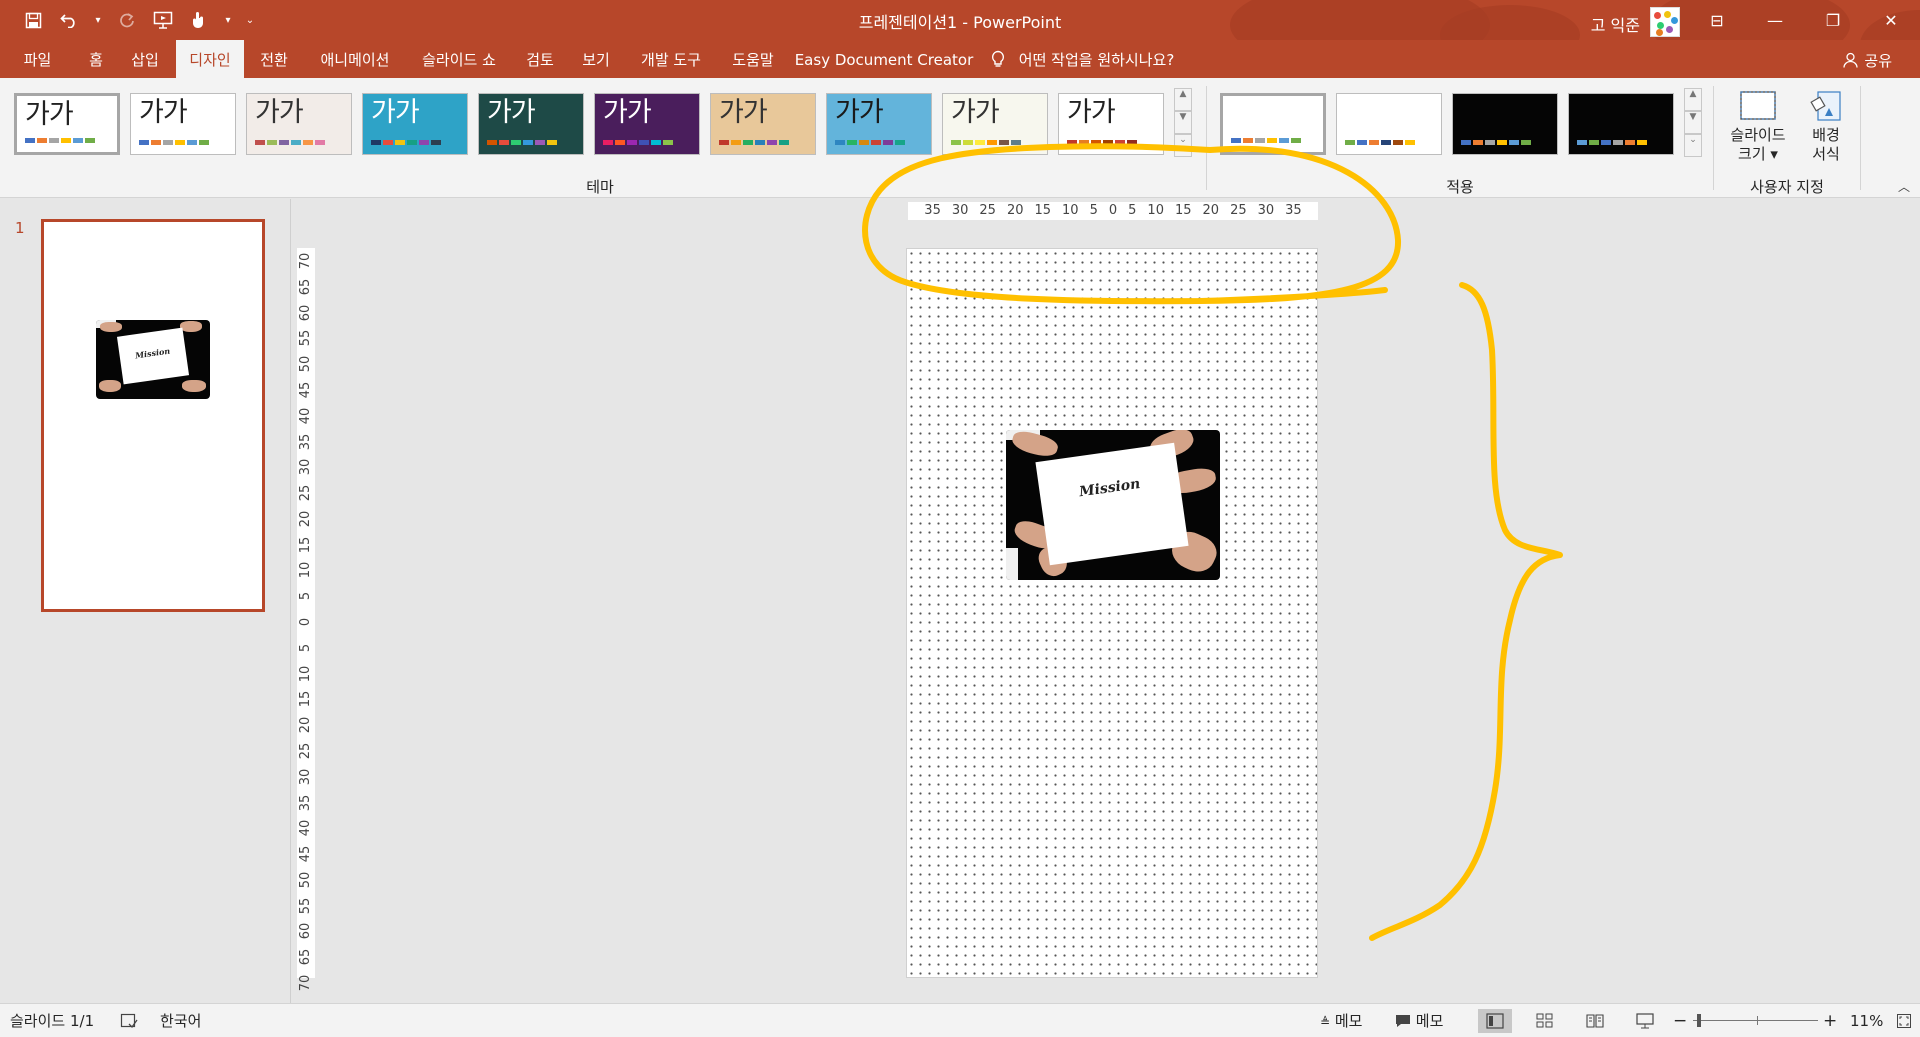  I want to click on mission-caption: Mission, so click(1110, 488).